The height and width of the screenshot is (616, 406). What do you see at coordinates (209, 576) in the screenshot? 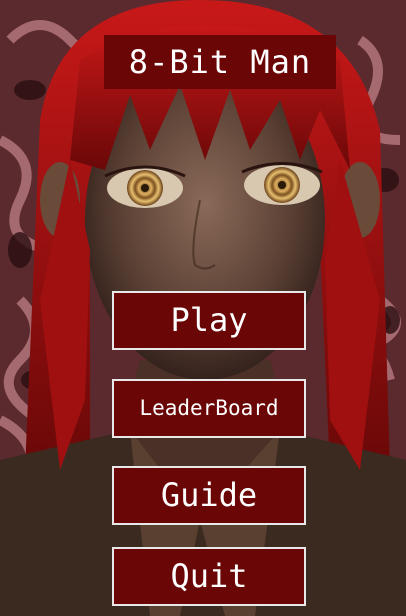
I see `quit-button: Quit` at bounding box center [209, 576].